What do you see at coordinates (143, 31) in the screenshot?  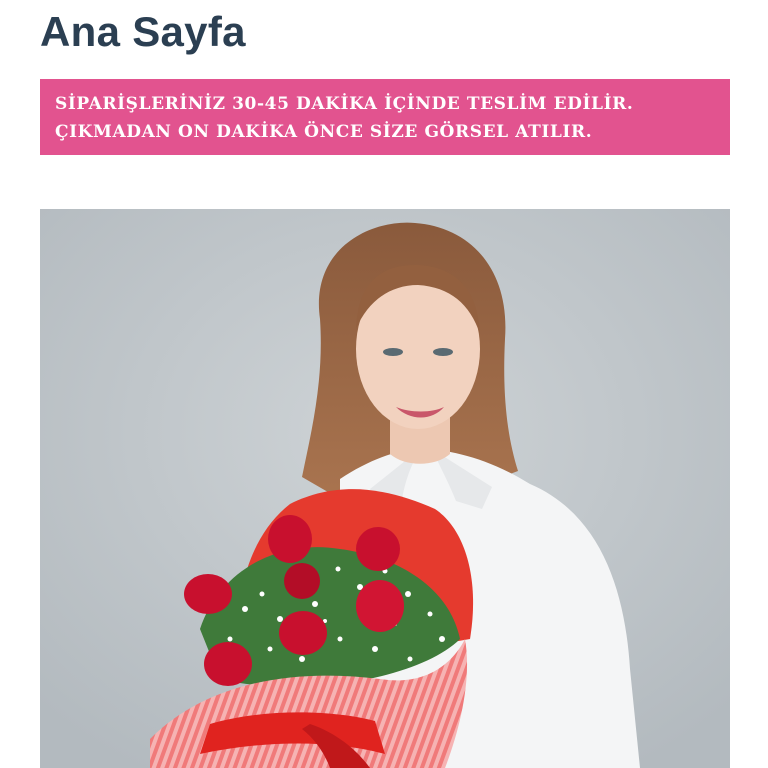 I see `page-title: Ana Sayfa` at bounding box center [143, 31].